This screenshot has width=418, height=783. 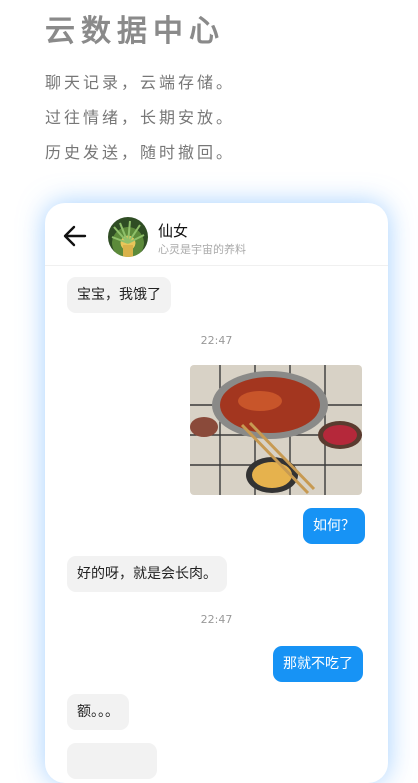 What do you see at coordinates (128, 237) in the screenshot?
I see `avatar` at bounding box center [128, 237].